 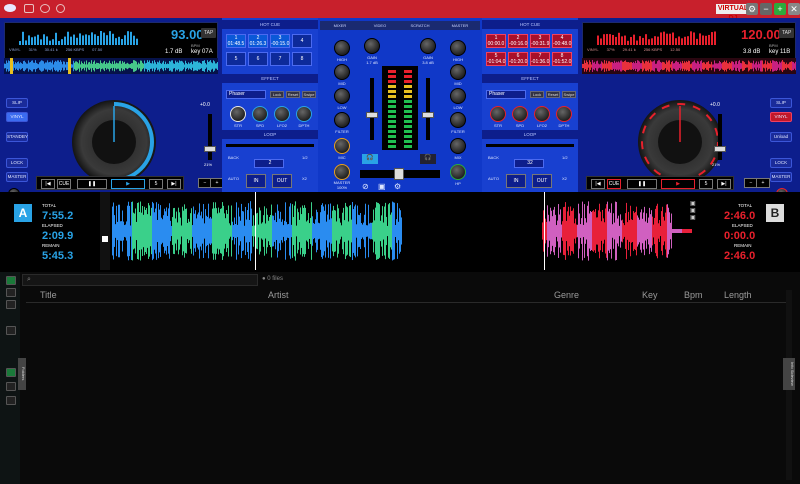 I want to click on deck-b-pitch-plus: +, so click(x=763, y=183).